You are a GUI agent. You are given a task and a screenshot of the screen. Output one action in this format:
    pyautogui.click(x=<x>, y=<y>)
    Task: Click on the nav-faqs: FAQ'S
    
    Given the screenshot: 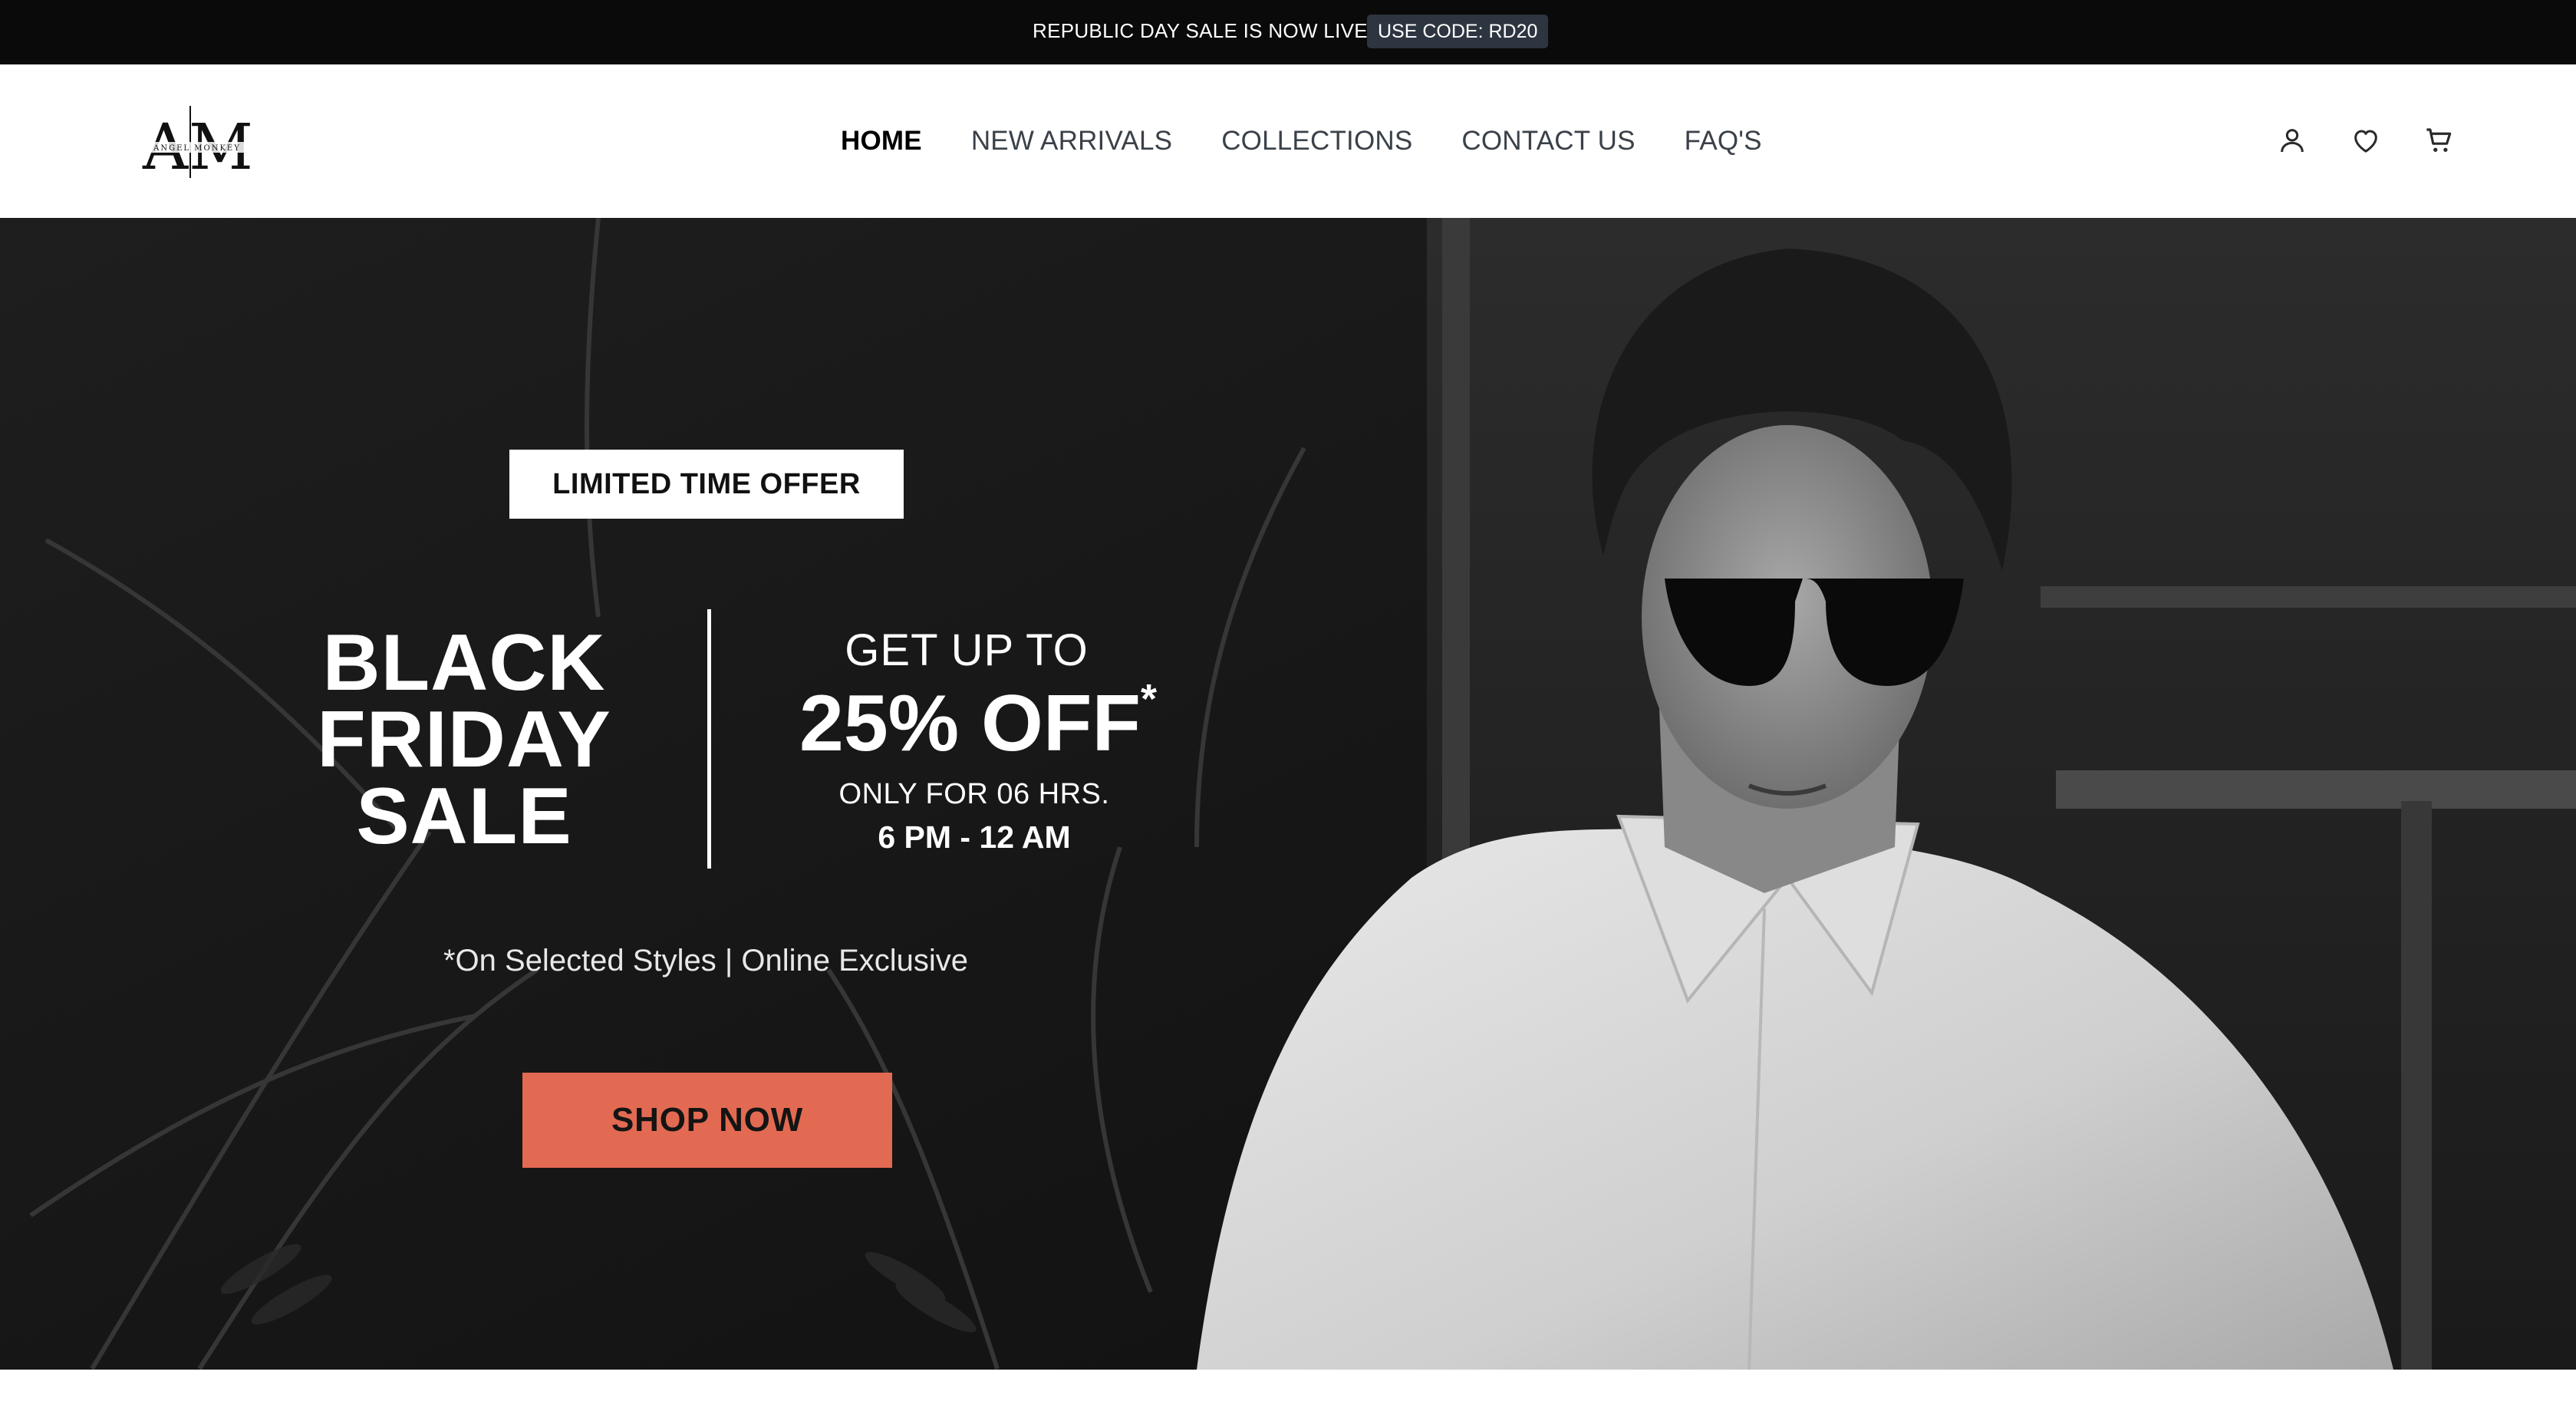 What is the action you would take?
    pyautogui.click(x=1723, y=141)
    